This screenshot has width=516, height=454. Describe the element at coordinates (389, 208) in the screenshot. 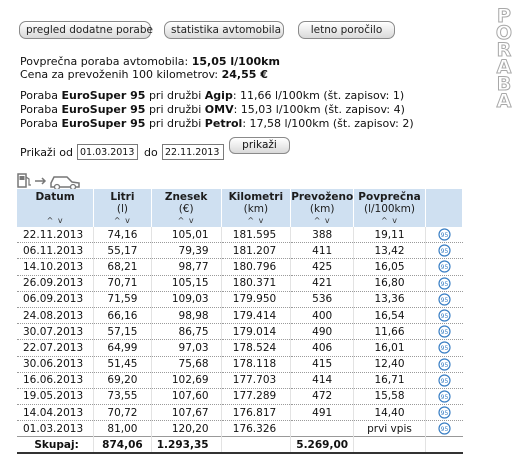

I see `column-header: Povprečna (l/100km) ^ v` at that location.